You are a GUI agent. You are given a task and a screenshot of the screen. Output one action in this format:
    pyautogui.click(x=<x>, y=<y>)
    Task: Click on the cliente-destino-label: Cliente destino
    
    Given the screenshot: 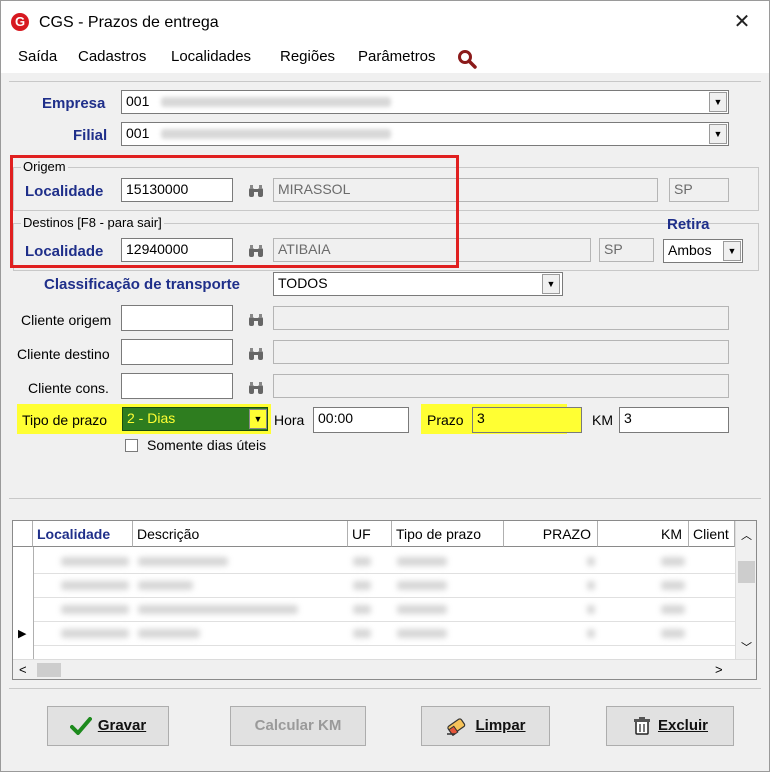 What is the action you would take?
    pyautogui.click(x=63, y=354)
    